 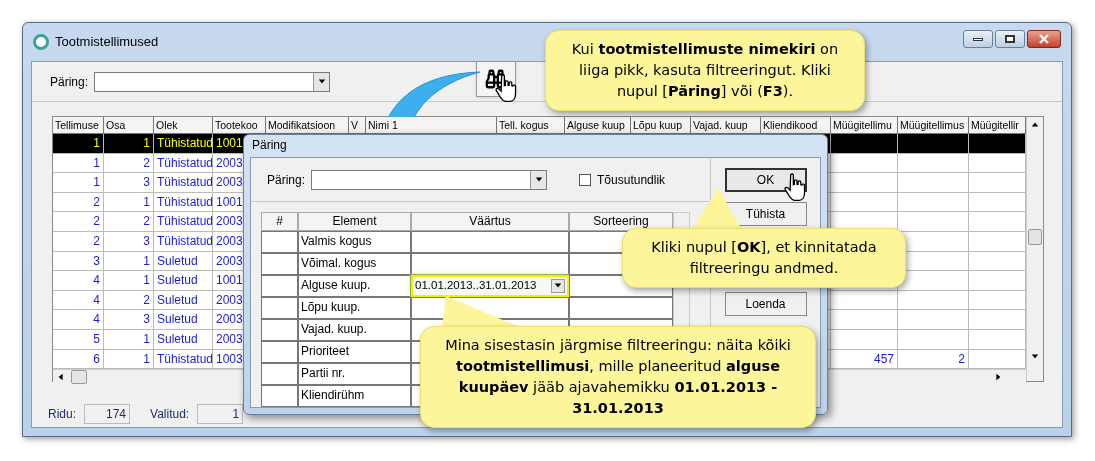 I want to click on minimize-button, so click(x=978, y=39).